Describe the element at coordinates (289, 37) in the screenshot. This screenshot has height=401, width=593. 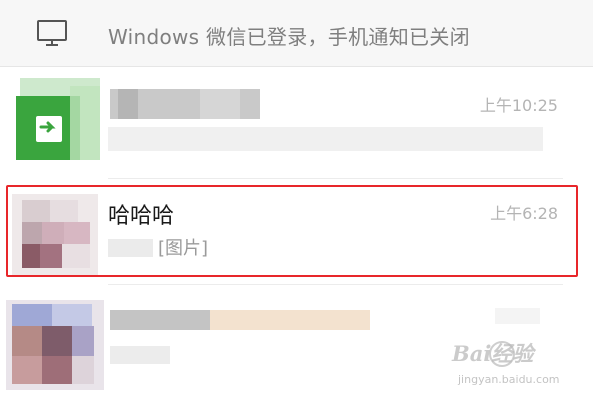
I see `login-status-text: Windows 微信已登录，手机通知已关闭` at that location.